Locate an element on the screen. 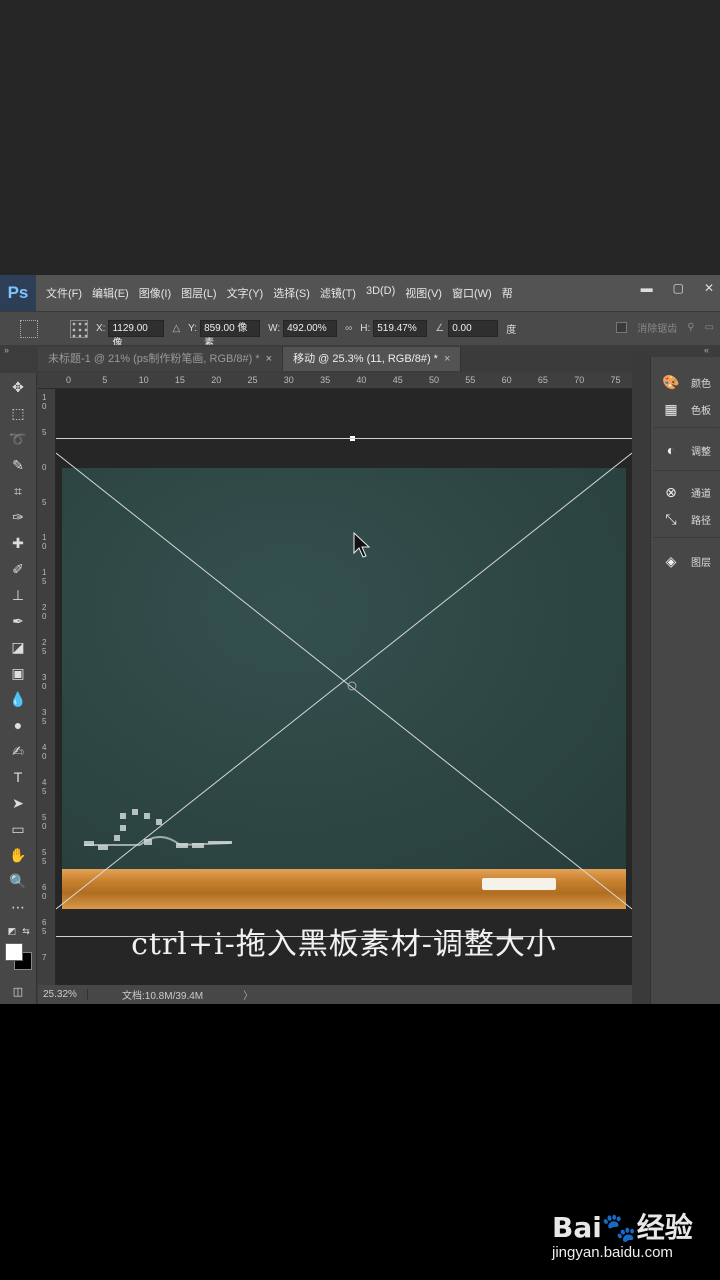 The image size is (720, 1280). quick-mask-icon: ◫ is located at coordinates (18, 991).